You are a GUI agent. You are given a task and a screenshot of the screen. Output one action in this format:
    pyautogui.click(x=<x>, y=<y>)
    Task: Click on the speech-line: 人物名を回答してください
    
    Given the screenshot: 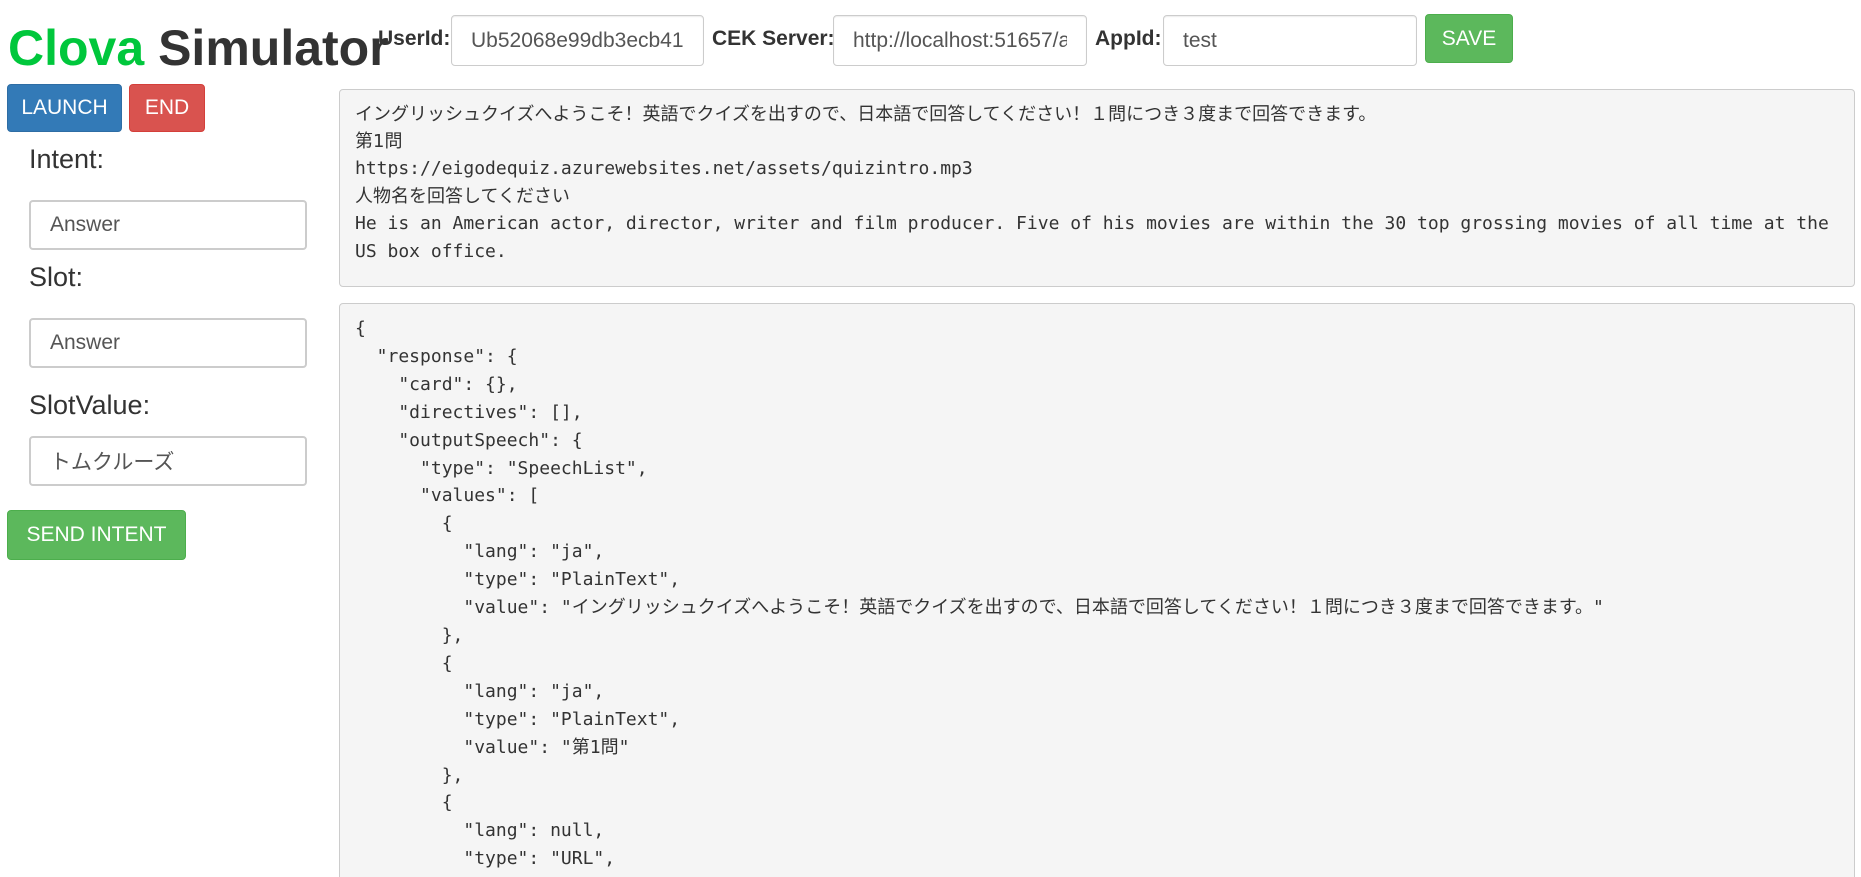 What is the action you would take?
    pyautogui.click(x=462, y=196)
    